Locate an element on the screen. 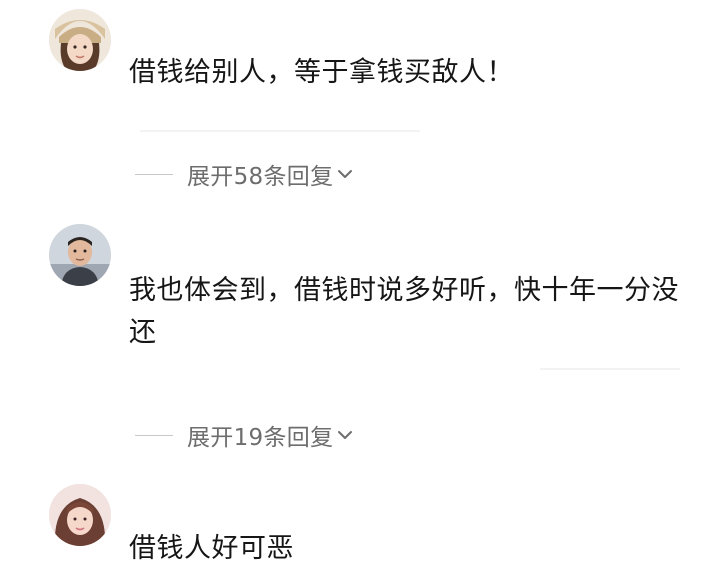  expand-replies-button: 展开58条回复 is located at coordinates (244, 174).